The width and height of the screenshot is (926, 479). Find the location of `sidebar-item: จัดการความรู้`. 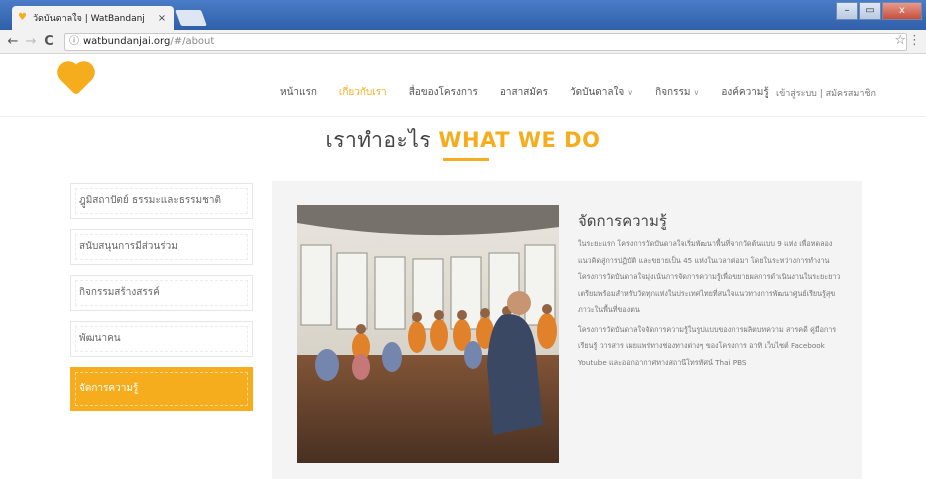

sidebar-item: จัดการความรู้ is located at coordinates (161, 389).